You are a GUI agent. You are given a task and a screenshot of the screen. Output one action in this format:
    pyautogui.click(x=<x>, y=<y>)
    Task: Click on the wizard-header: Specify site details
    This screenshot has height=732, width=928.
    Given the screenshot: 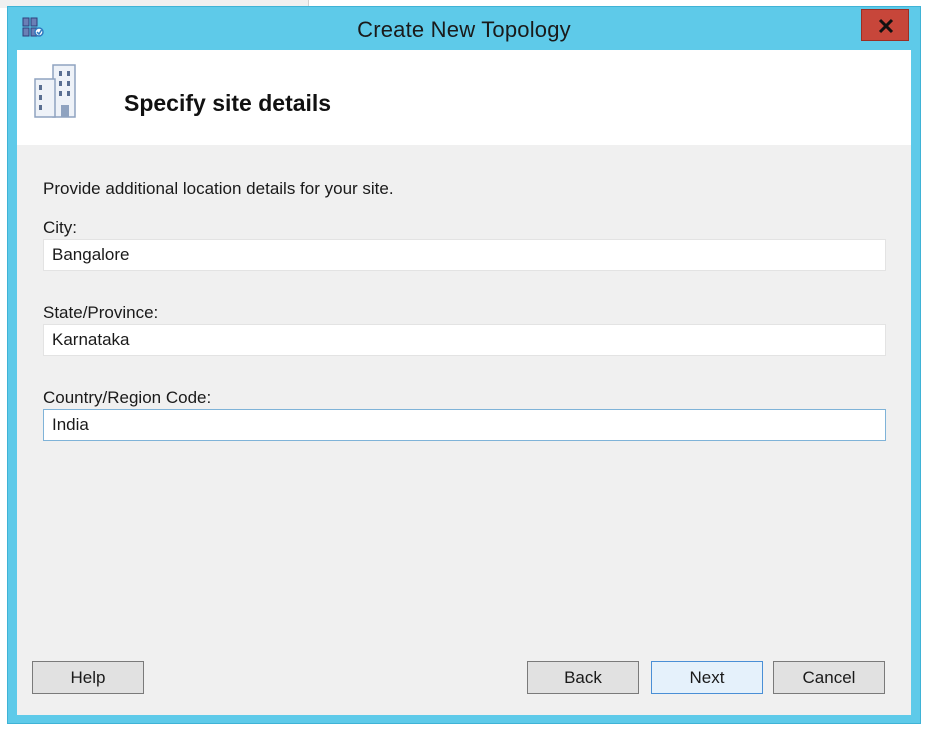 What is the action you would take?
    pyautogui.click(x=464, y=97)
    